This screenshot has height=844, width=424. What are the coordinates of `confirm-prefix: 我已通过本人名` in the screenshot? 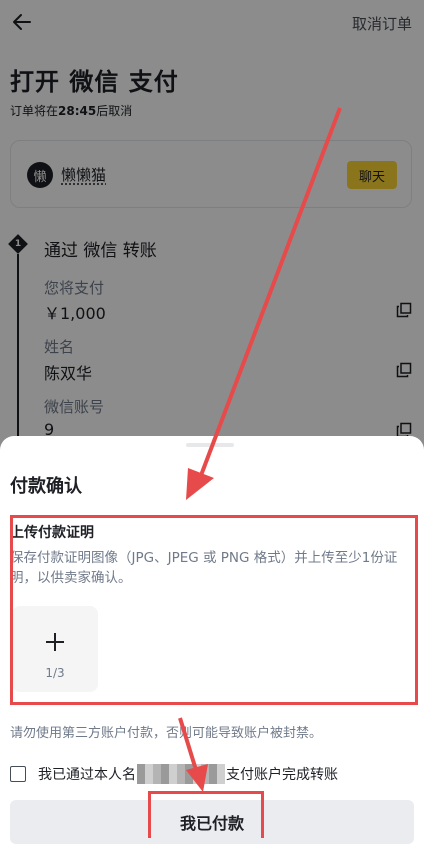 It's located at (87, 775).